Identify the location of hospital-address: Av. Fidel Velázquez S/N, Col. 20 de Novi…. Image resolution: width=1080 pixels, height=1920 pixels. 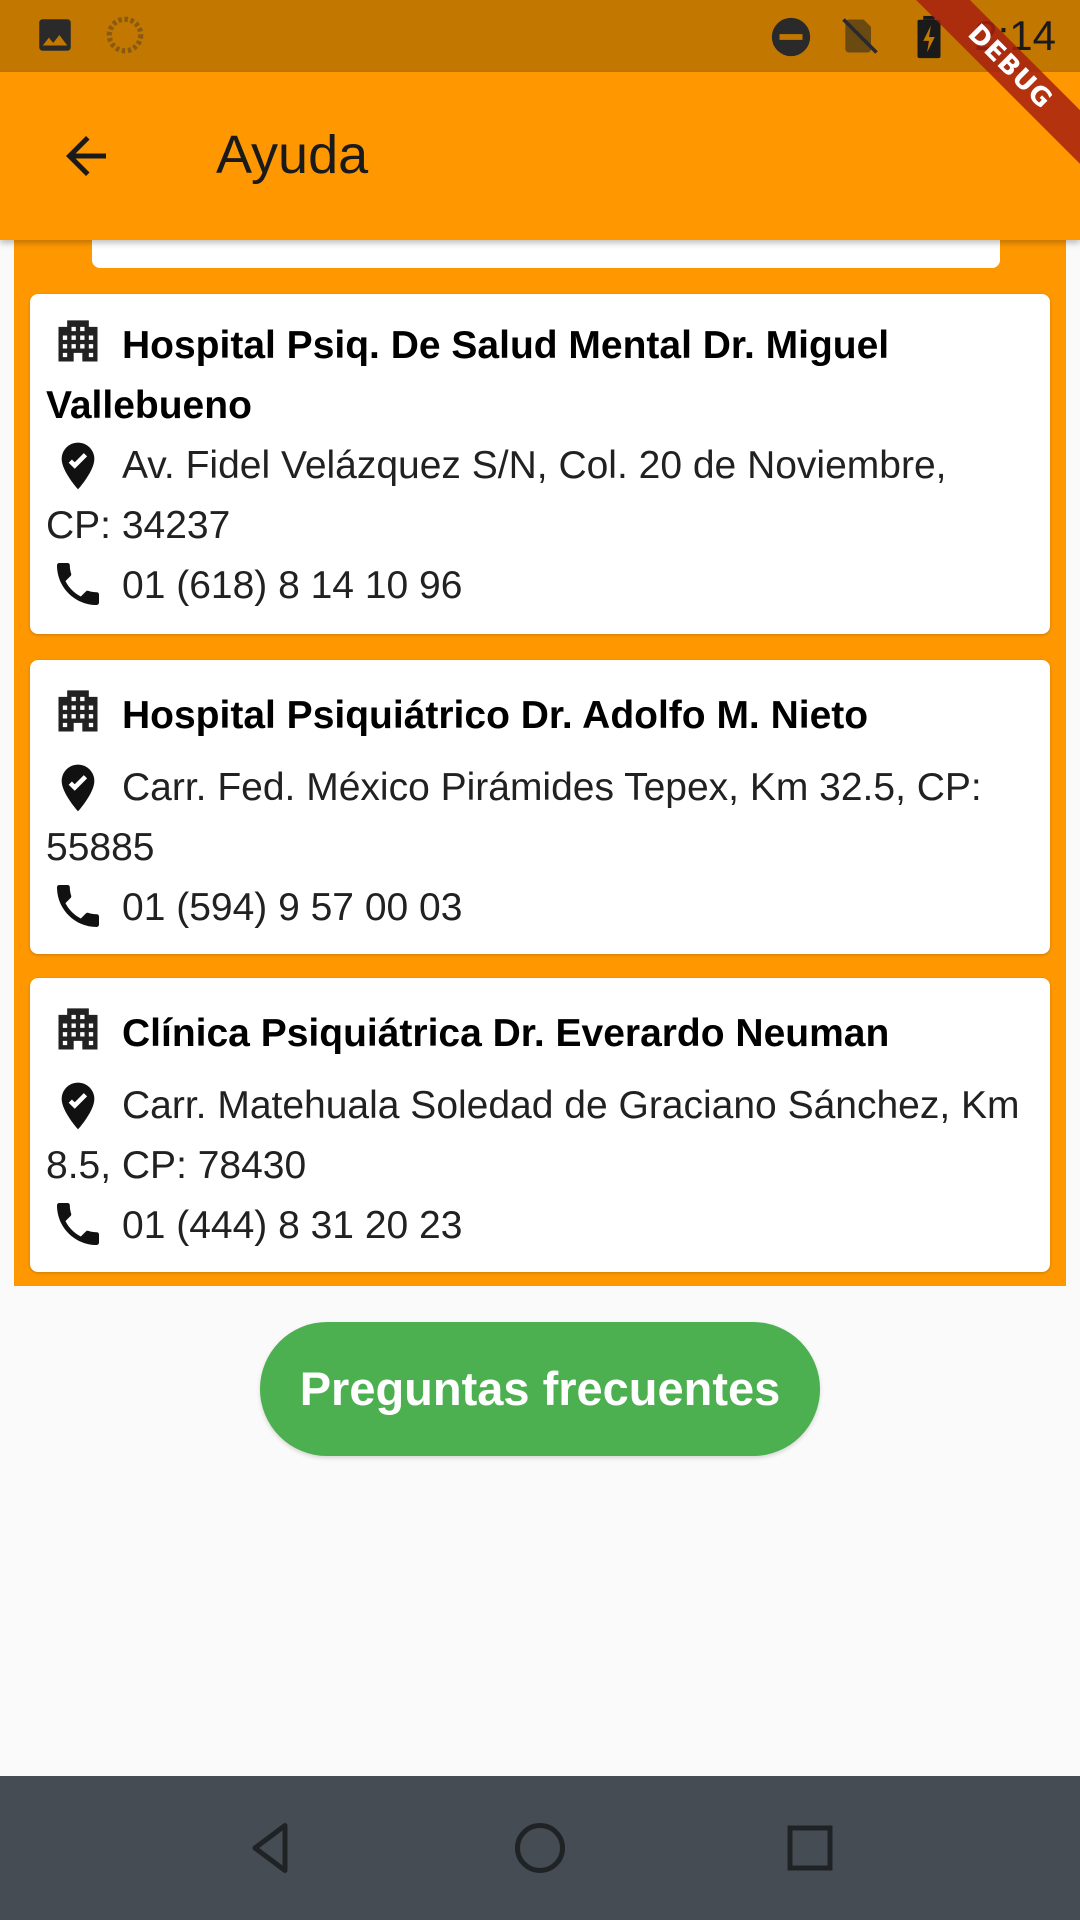
(496, 495).